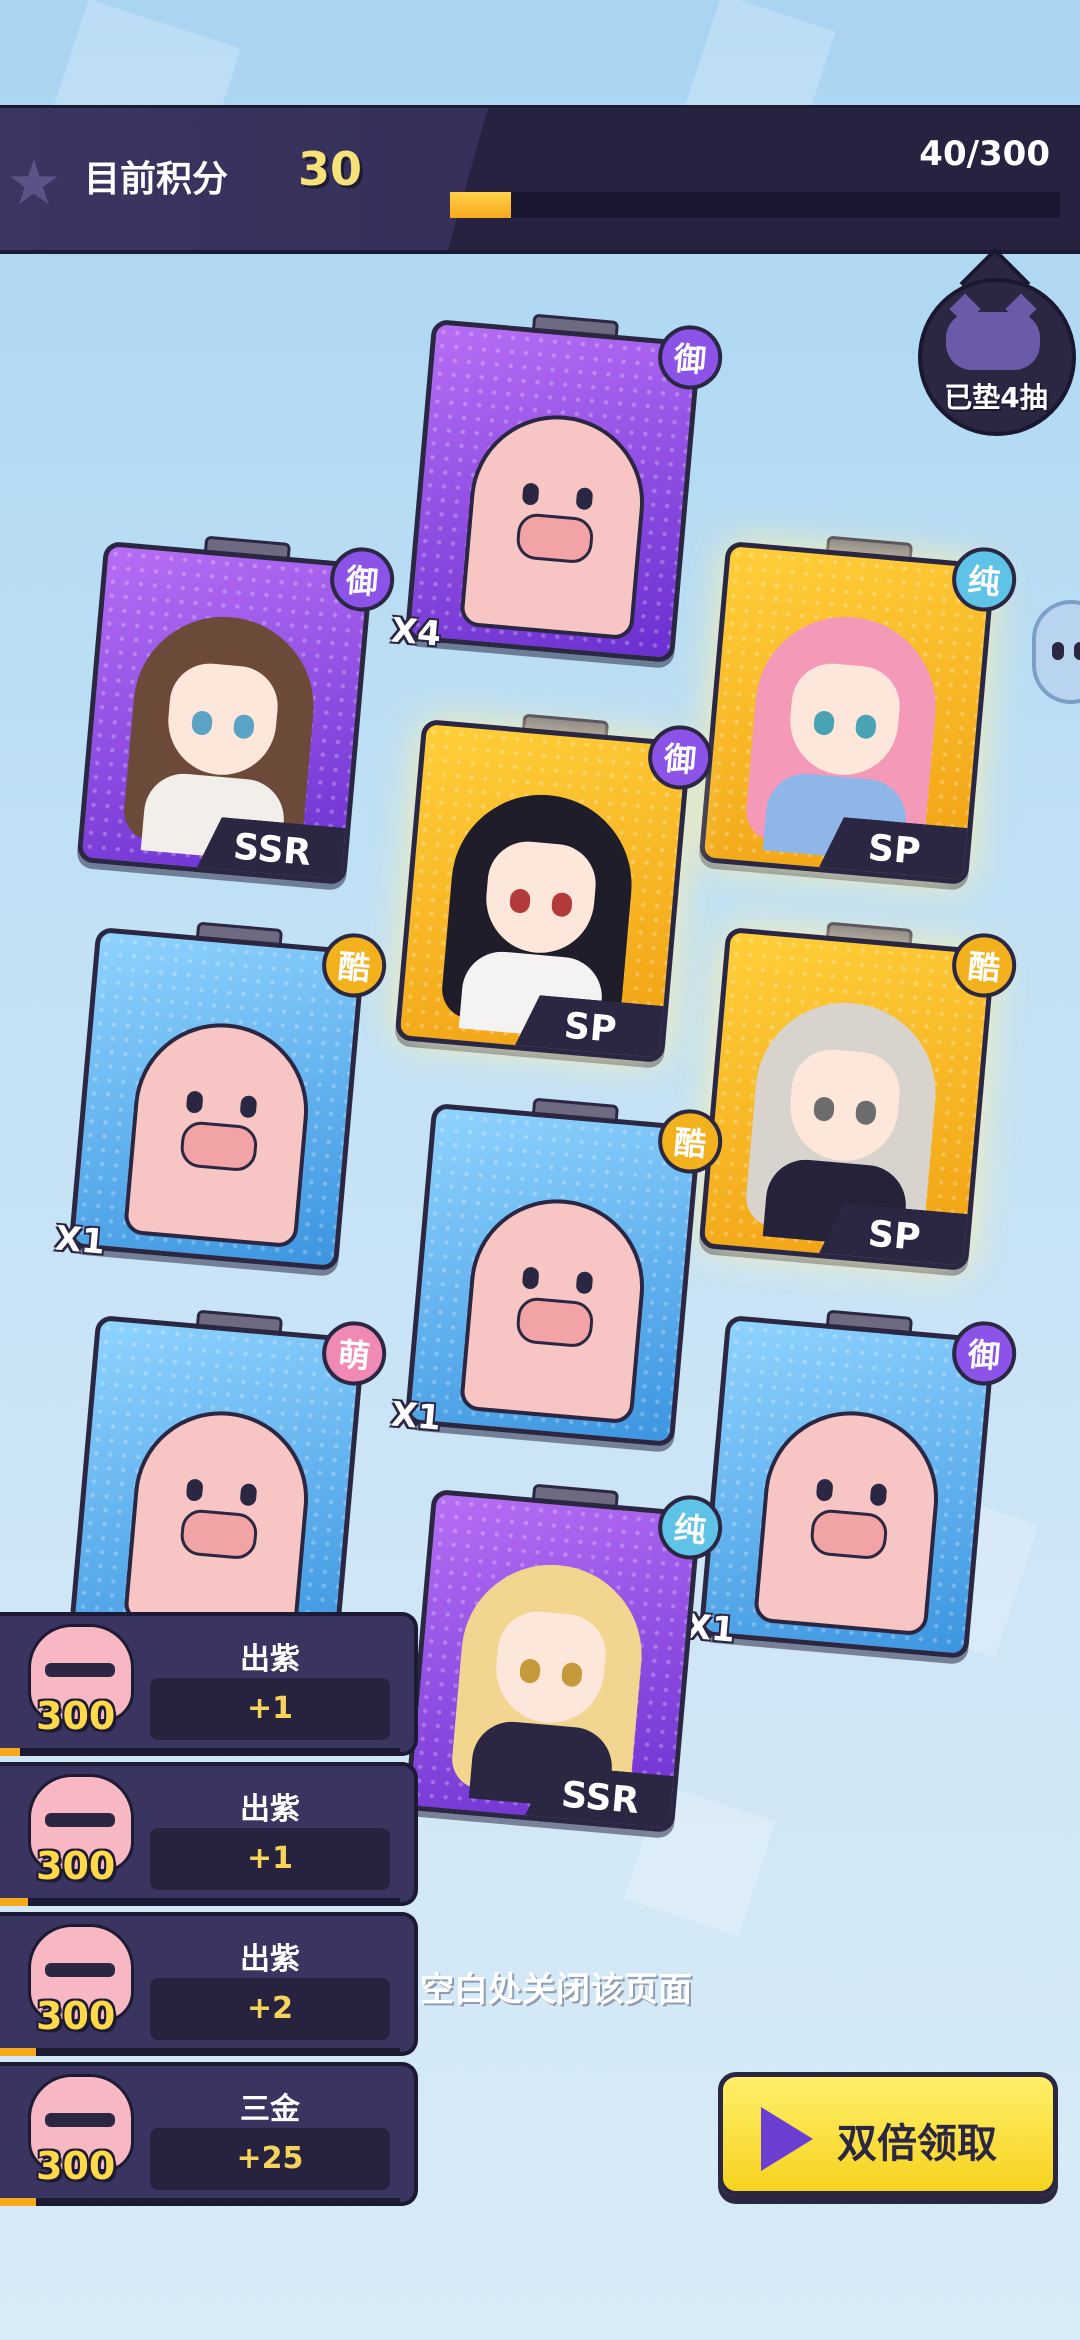  Describe the element at coordinates (270, 2159) in the screenshot. I see `reward-value: +25` at that location.